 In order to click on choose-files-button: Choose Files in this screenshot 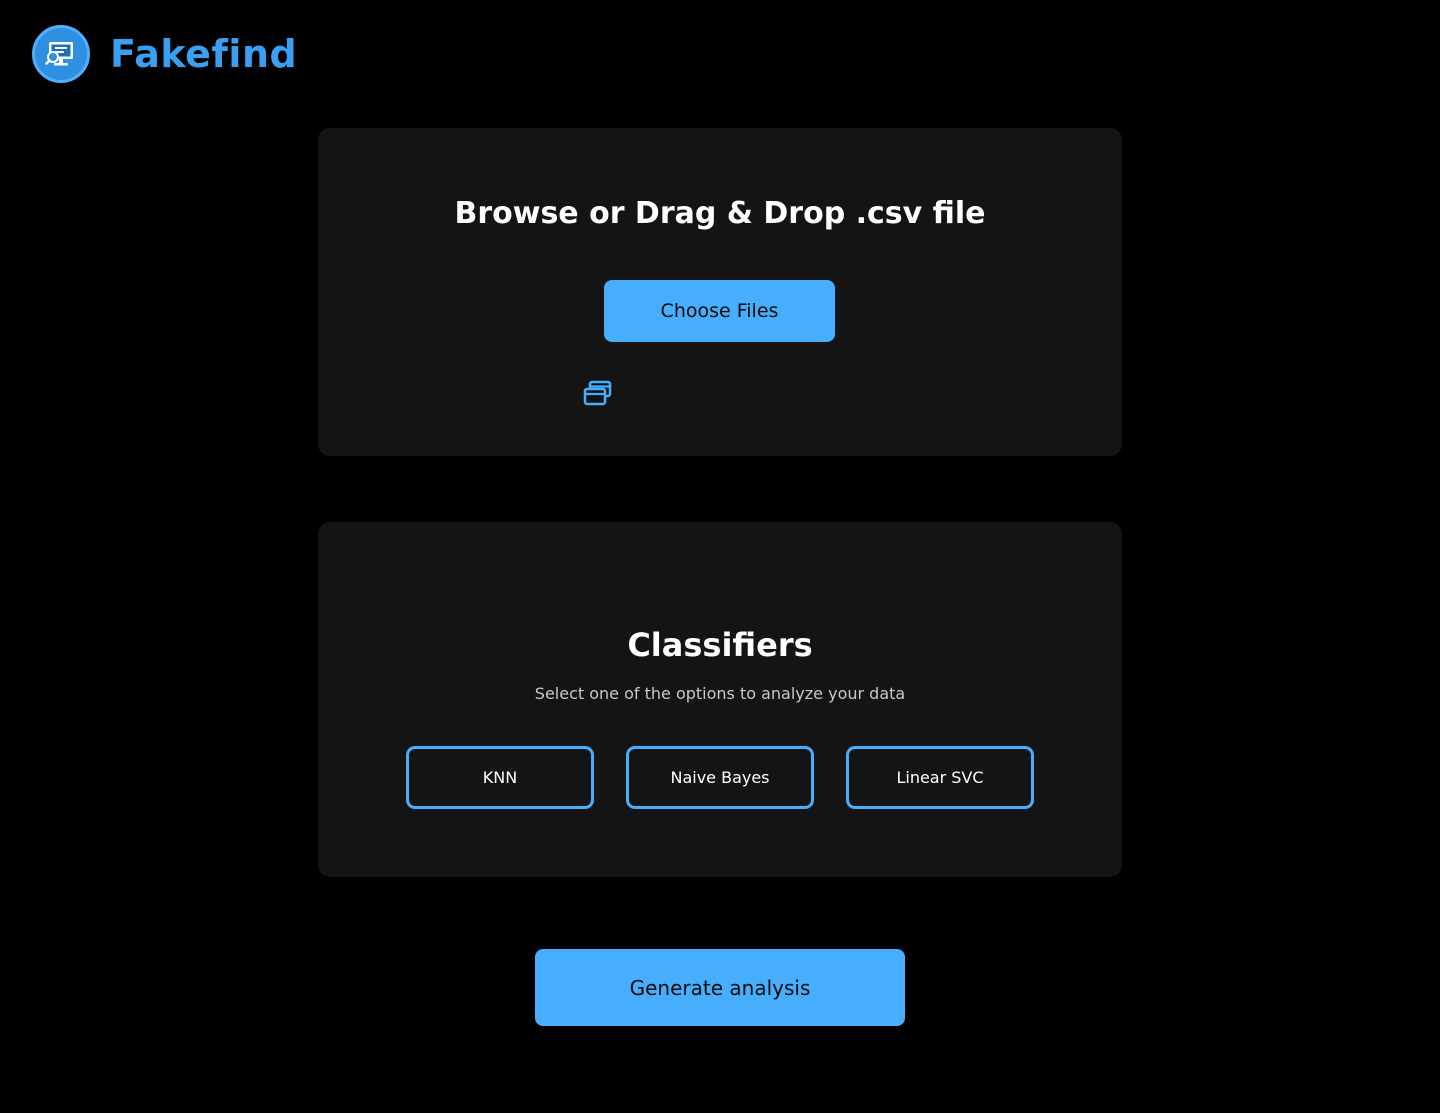, I will do `click(719, 311)`.